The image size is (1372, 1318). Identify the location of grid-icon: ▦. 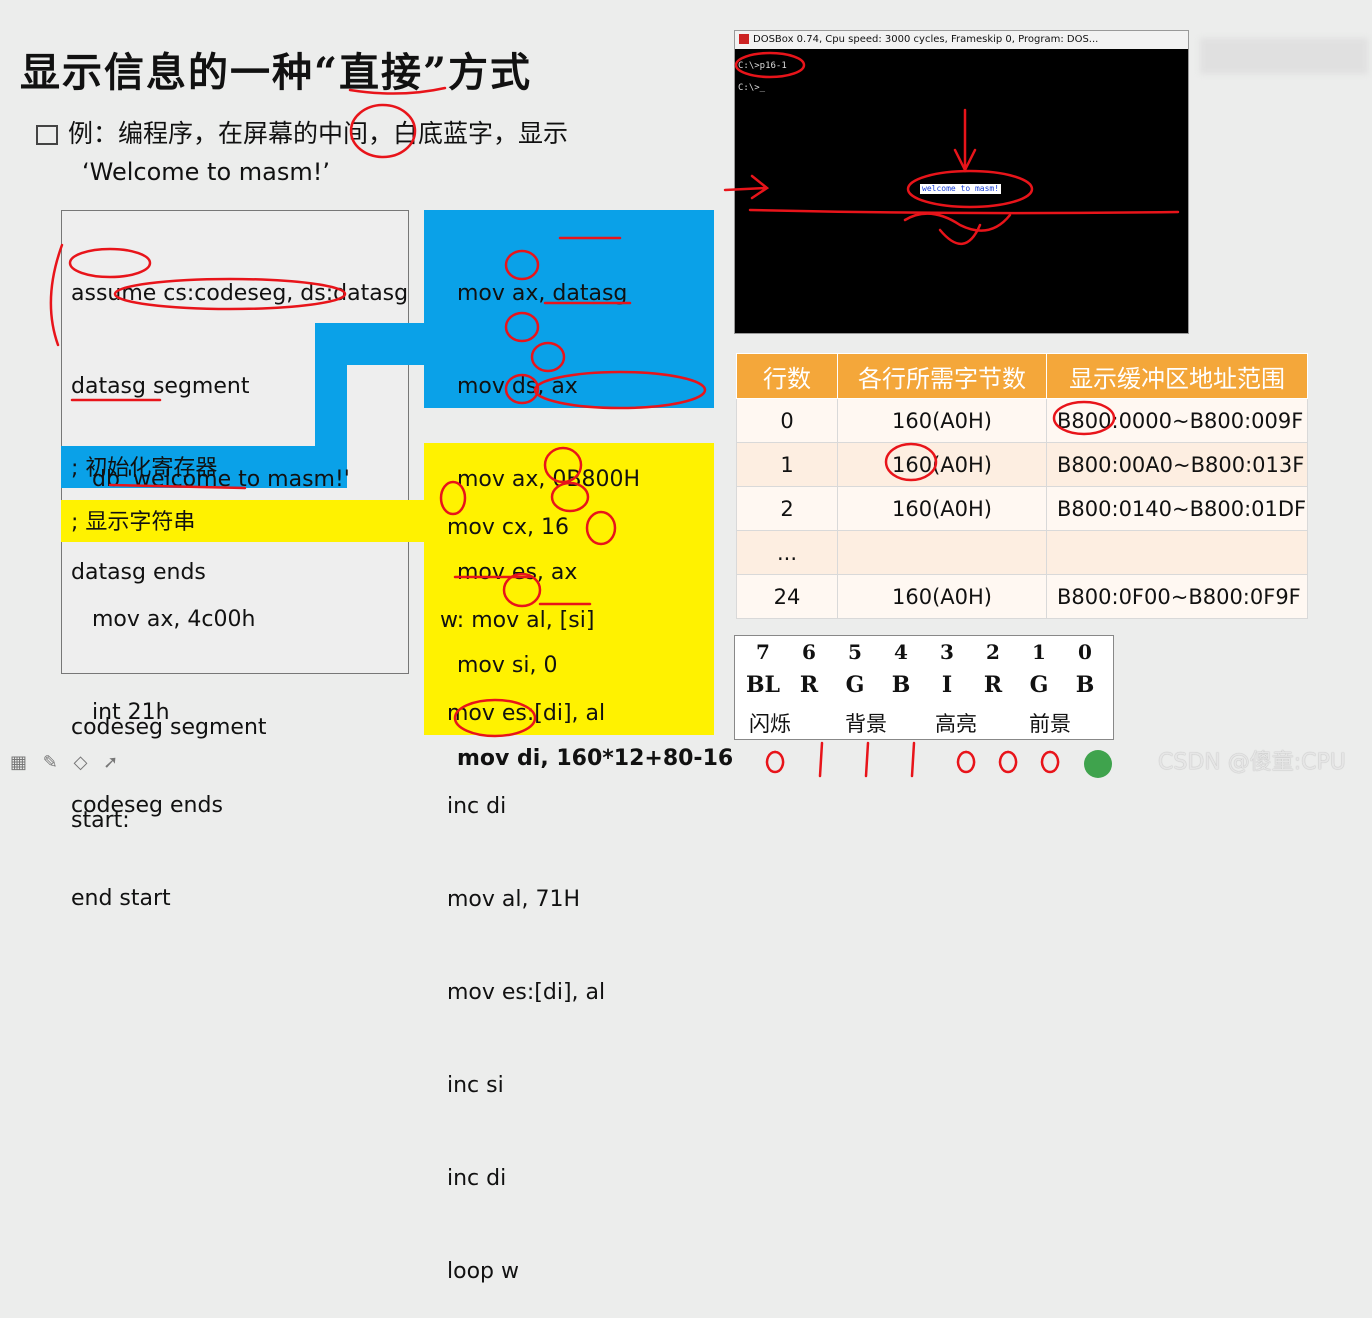
(18, 762).